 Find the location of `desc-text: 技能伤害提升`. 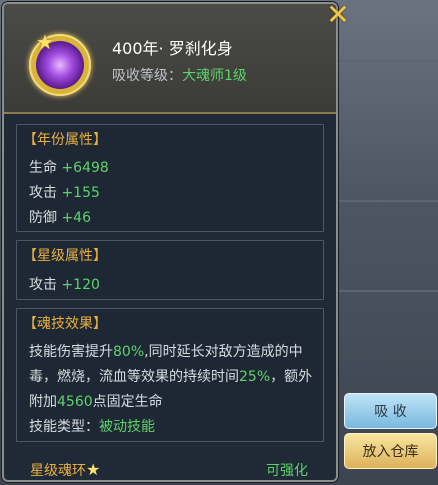

desc-text: 技能伤害提升 is located at coordinates (71, 352).